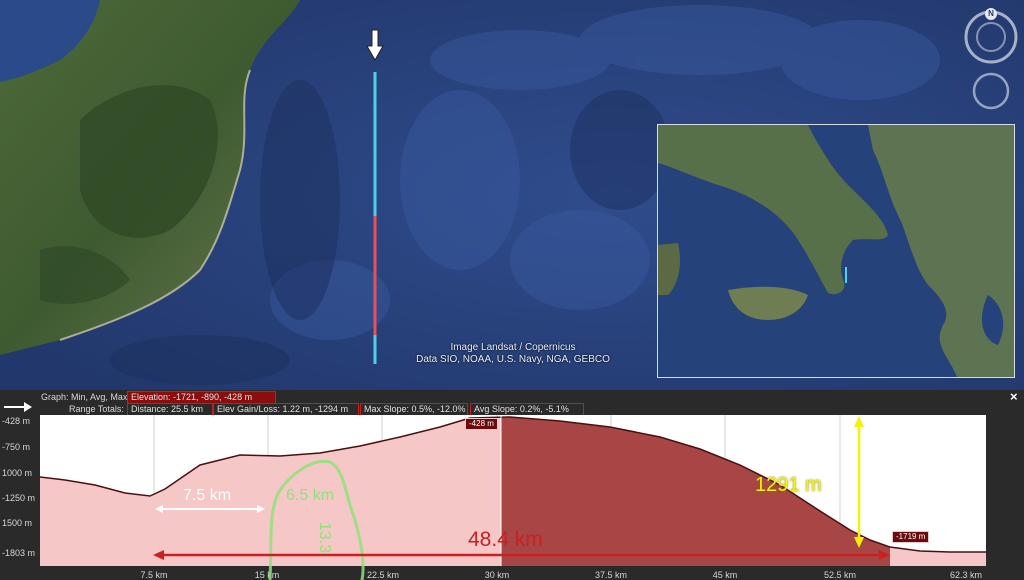 The height and width of the screenshot is (580, 1024). I want to click on attribution-line-2: Data SIO, NOAA, U.S. Navy, NGA, GEBCO, so click(513, 359).